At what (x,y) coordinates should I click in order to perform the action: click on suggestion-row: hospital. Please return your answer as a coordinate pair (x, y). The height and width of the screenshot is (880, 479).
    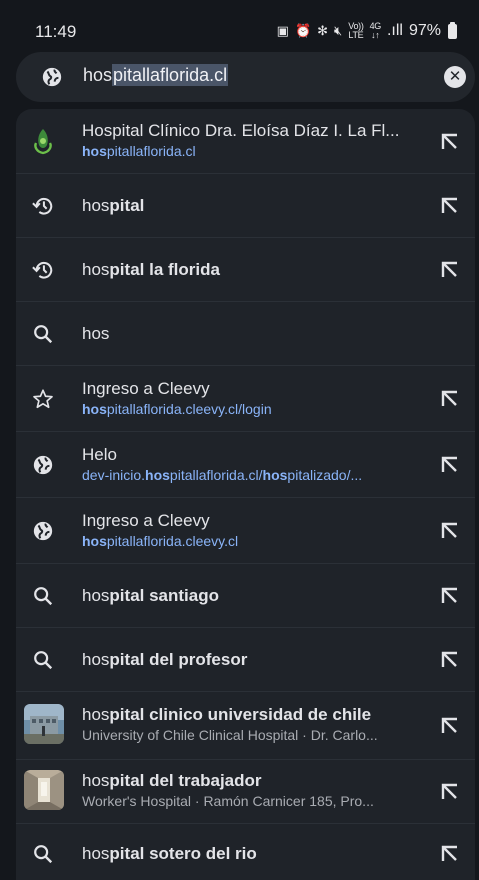
    Looking at the image, I should click on (245, 206).